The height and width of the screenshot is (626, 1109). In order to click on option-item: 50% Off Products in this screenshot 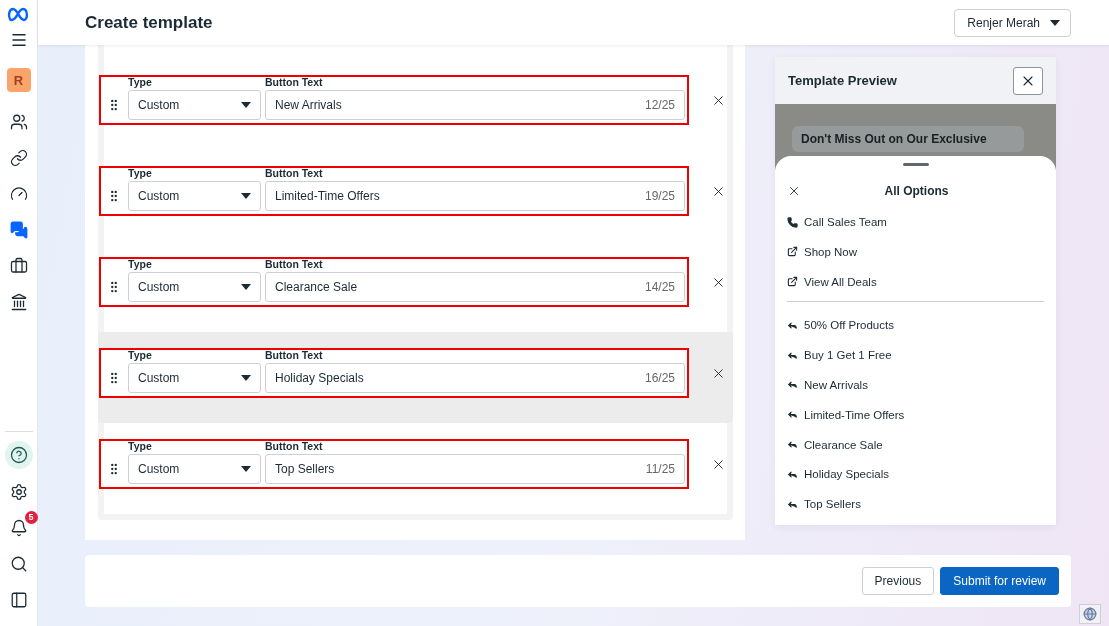, I will do `click(840, 325)`.